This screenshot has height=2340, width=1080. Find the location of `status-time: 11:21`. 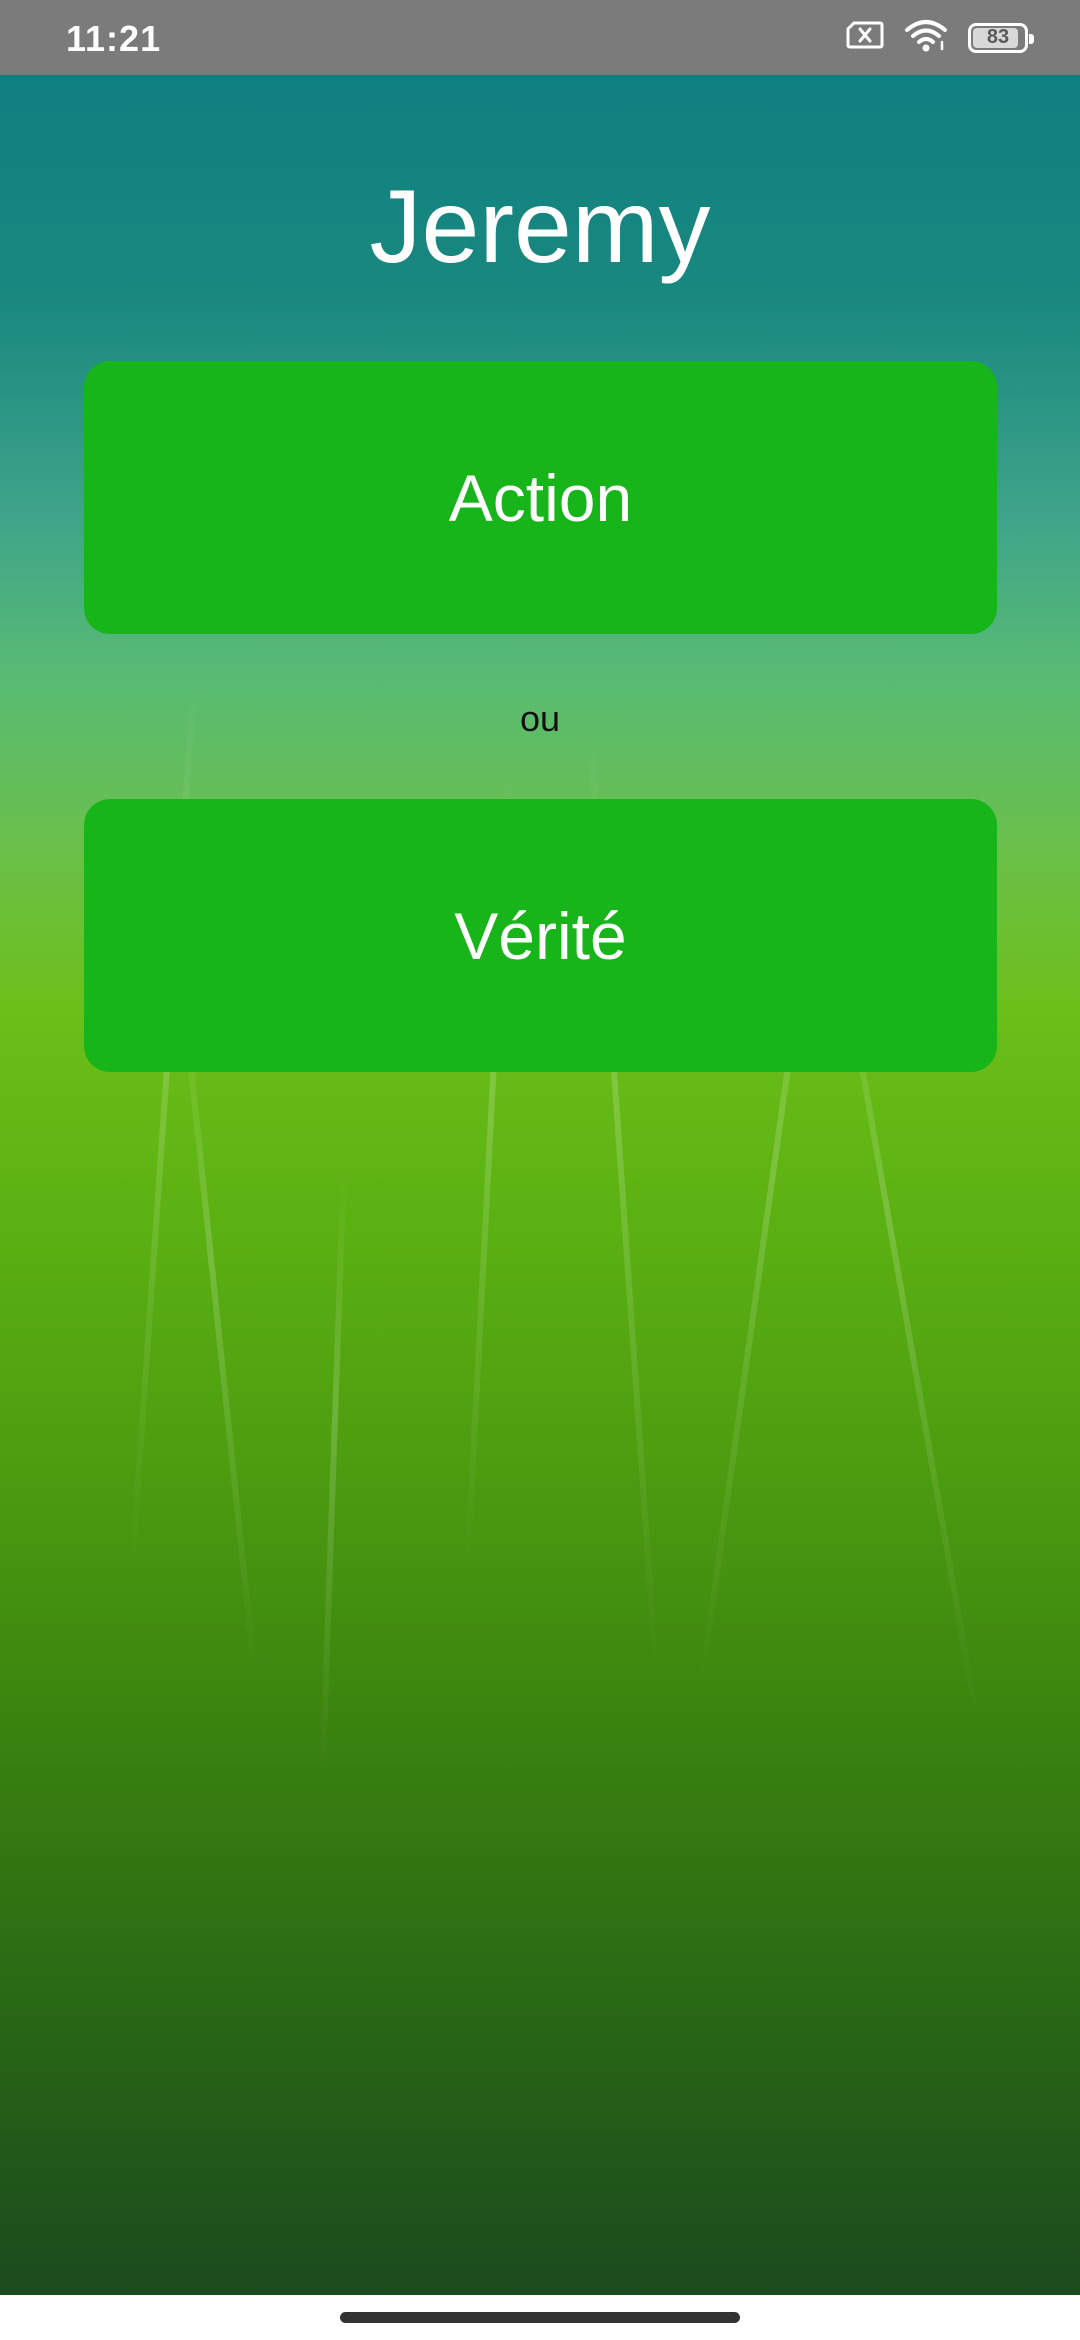

status-time: 11:21 is located at coordinates (114, 38).